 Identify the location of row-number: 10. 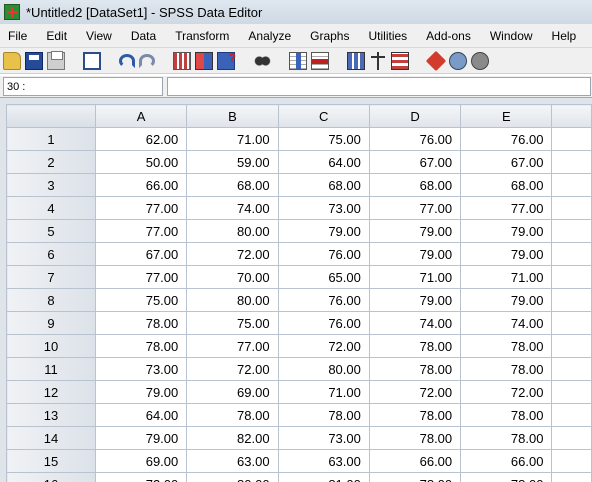
(51, 346).